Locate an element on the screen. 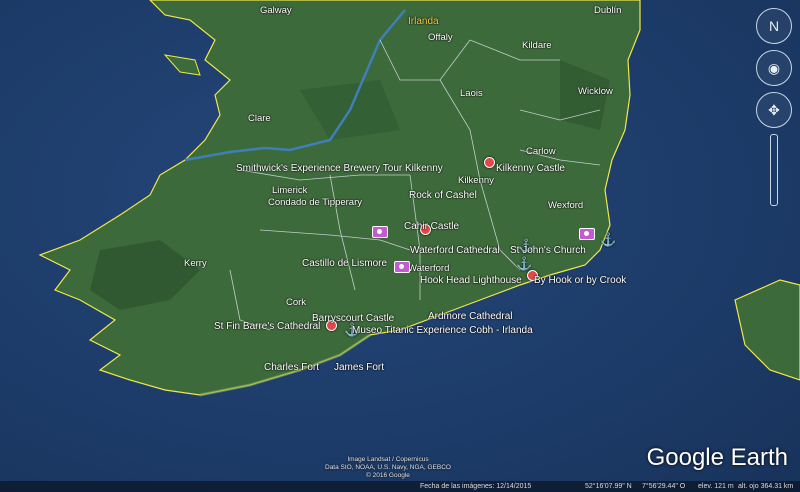  country-label: Irlanda is located at coordinates (423, 21).